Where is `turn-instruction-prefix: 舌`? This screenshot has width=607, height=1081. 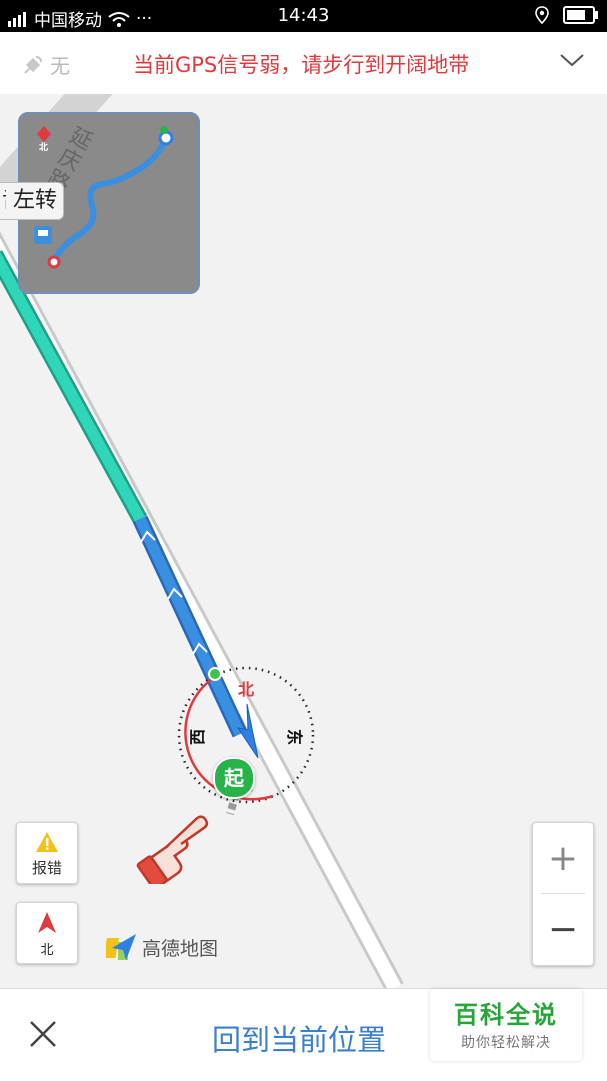
turn-instruction-prefix: 舌 is located at coordinates (4, 201).